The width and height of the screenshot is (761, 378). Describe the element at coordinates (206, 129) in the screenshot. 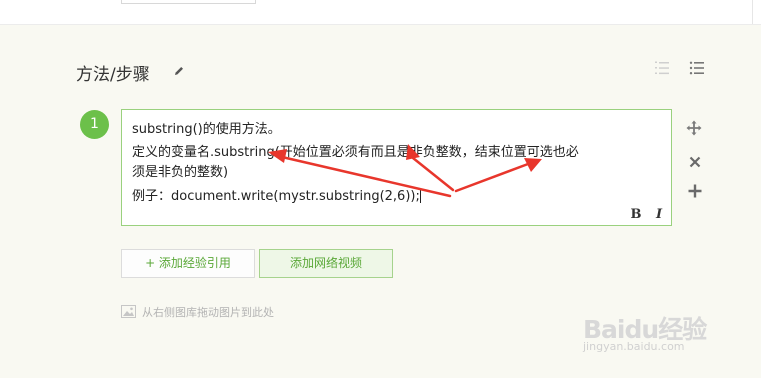

I see `editor-line: substring()的使用方法。` at that location.